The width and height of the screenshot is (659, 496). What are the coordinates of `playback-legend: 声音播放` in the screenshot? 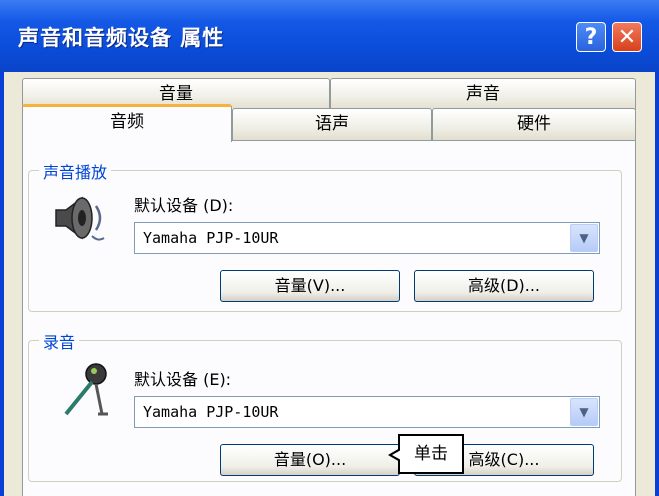 It's located at (75, 171).